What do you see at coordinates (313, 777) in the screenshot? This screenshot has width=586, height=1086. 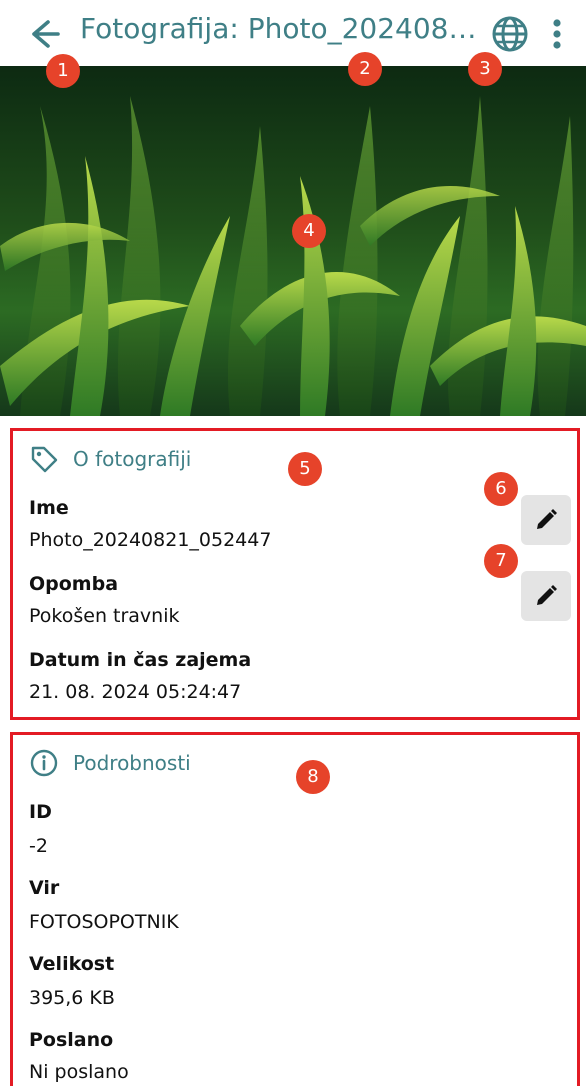 I see `annotation-badge-8: 8` at bounding box center [313, 777].